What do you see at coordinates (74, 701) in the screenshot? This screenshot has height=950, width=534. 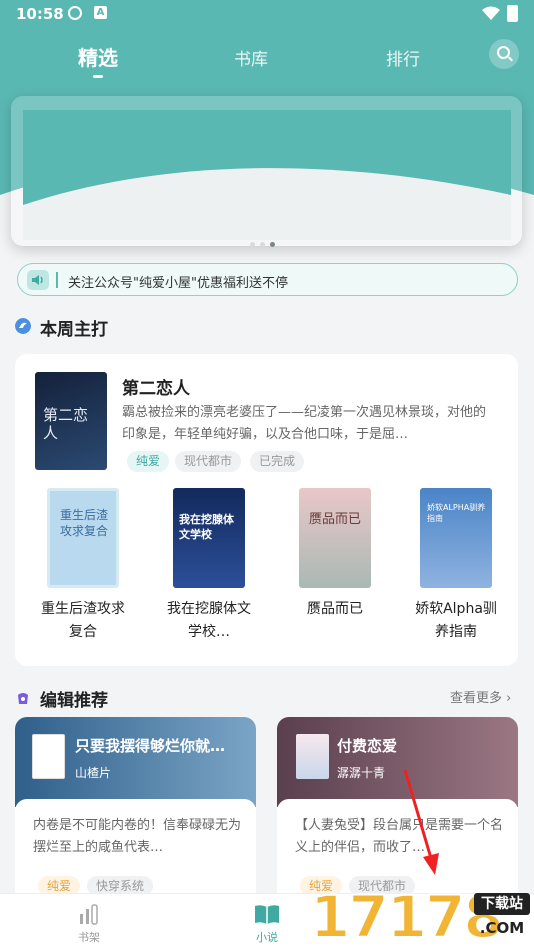 I see `section-title-editor: 编辑推荐` at bounding box center [74, 701].